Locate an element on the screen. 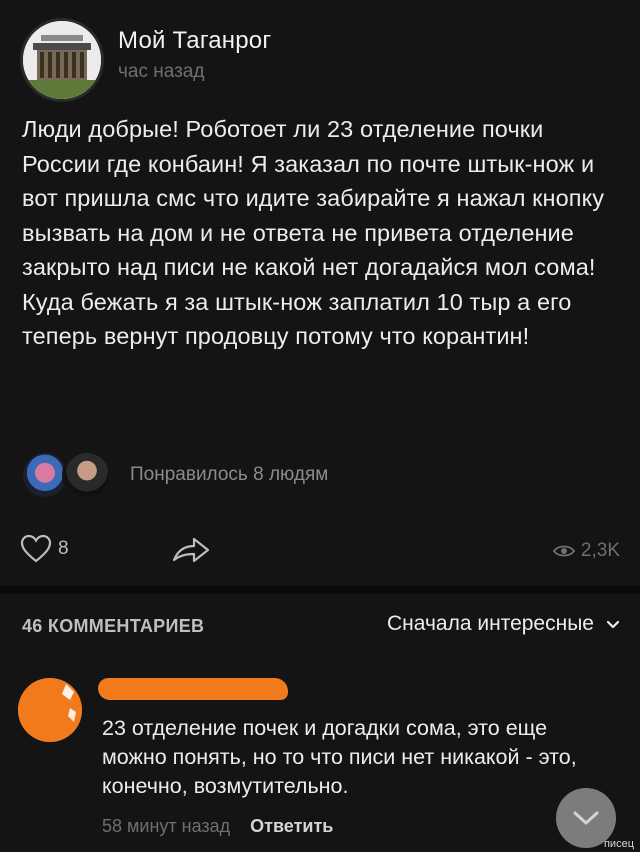 Image resolution: width=640 pixels, height=852 pixels. comments-sort-select: Сначала интересные is located at coordinates (503, 624).